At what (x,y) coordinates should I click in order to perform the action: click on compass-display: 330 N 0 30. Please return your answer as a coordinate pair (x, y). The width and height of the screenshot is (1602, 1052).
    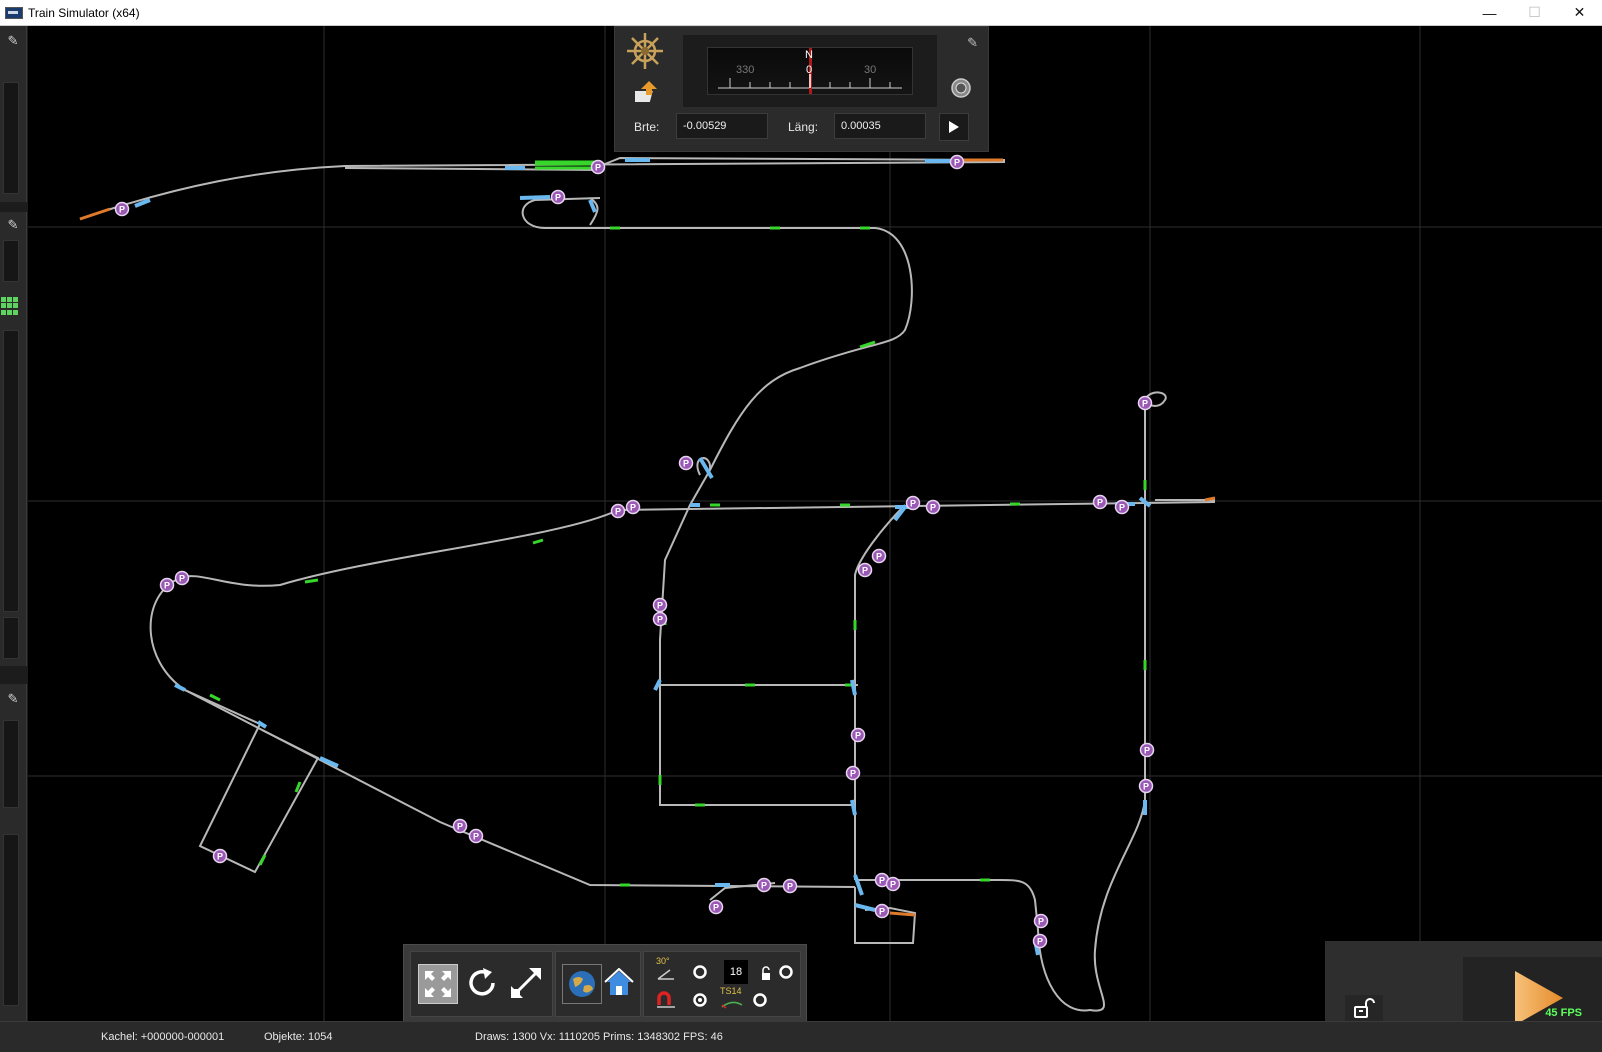
    Looking at the image, I should click on (810, 71).